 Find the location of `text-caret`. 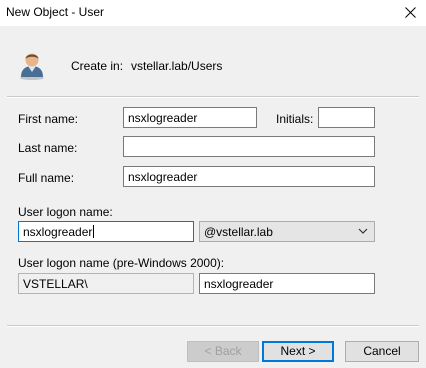

text-caret is located at coordinates (94, 231).